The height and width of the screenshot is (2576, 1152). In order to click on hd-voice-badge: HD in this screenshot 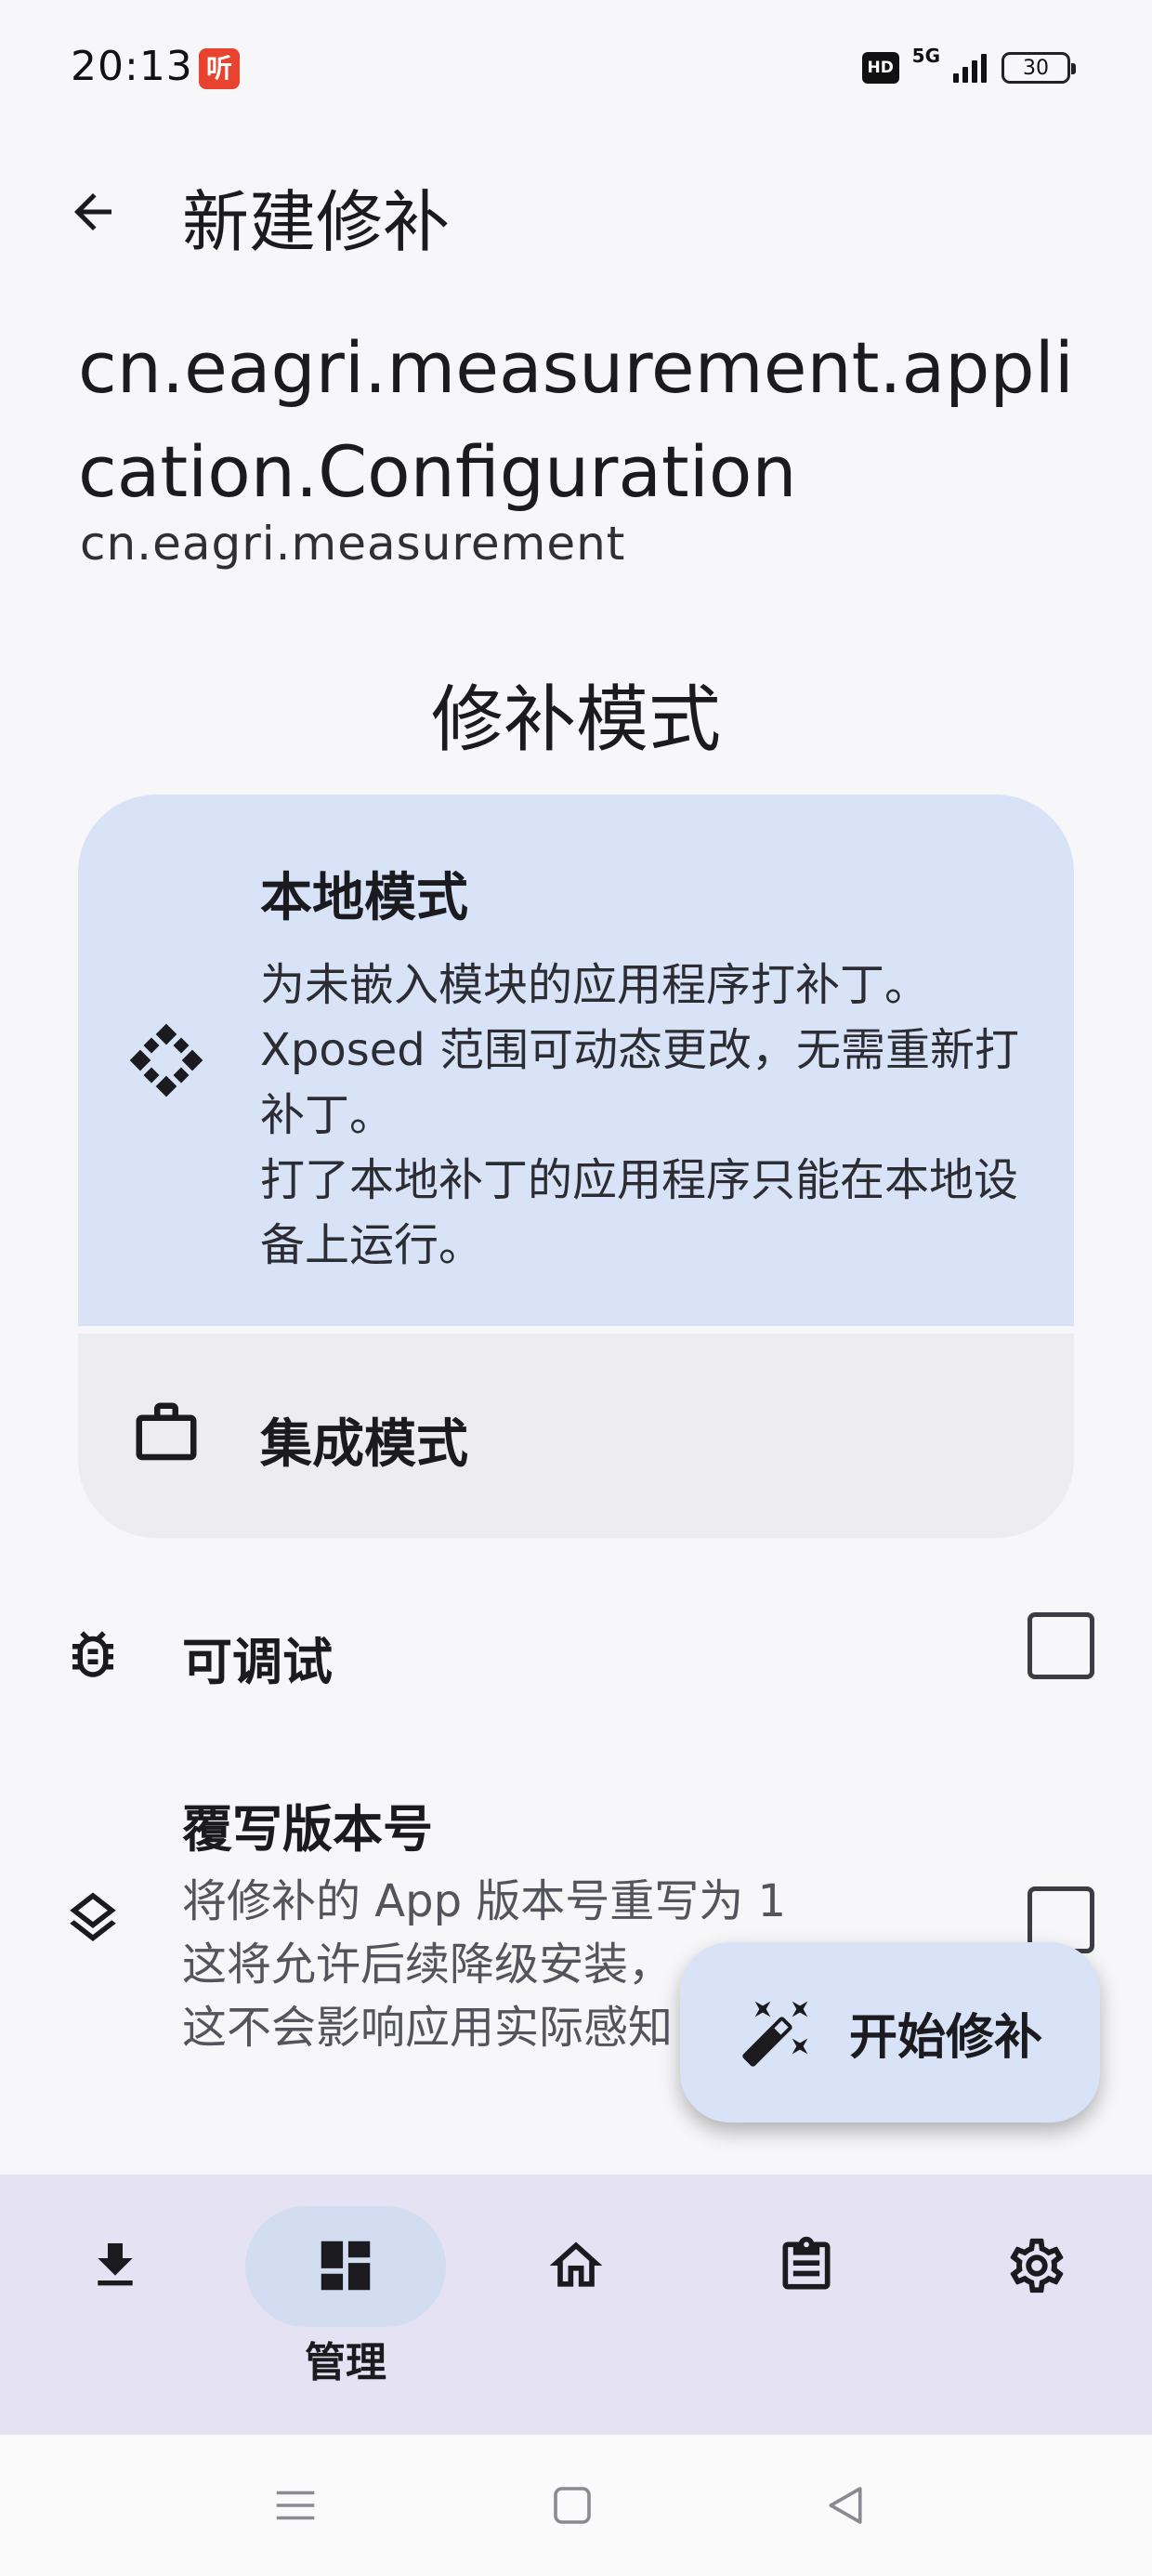, I will do `click(880, 68)`.